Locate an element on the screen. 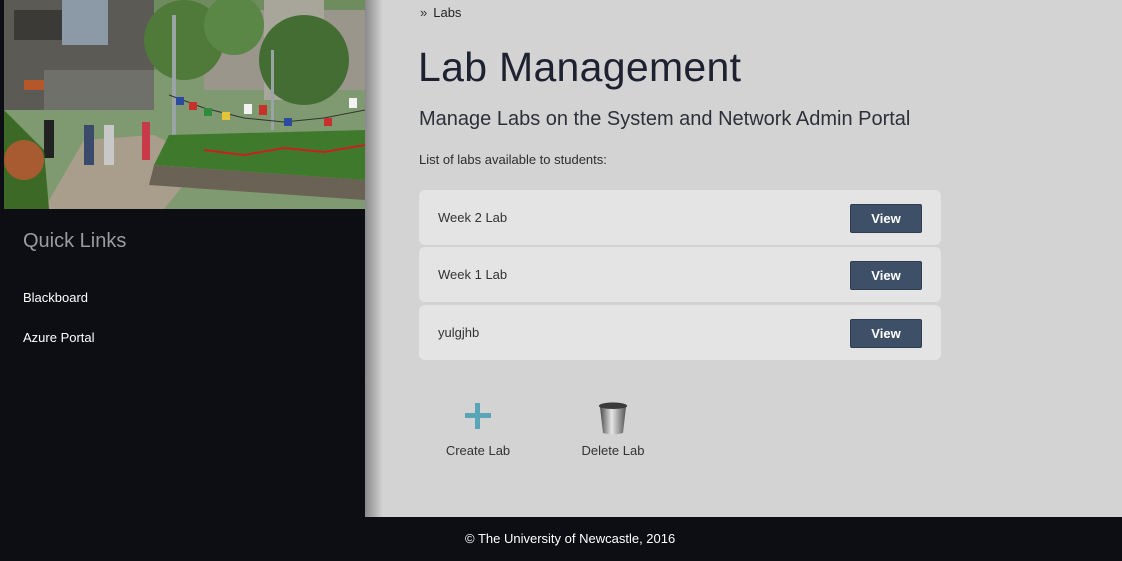 Image resolution: width=1122 pixels, height=561 pixels. sidebar-link-azure-portal: Azure Portal is located at coordinates (59, 337).